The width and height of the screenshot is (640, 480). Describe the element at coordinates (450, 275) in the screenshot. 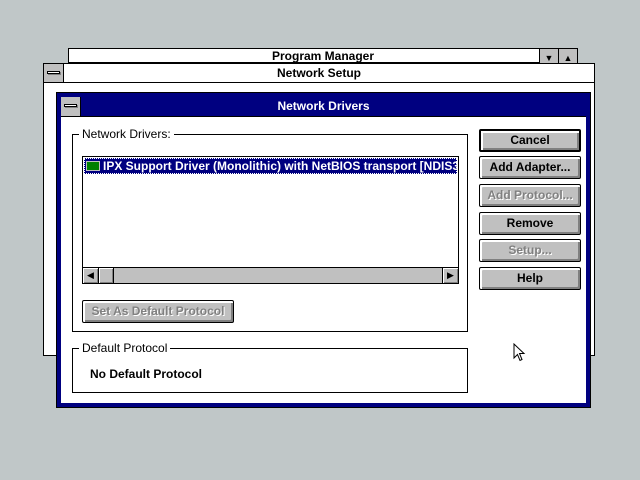

I see `scroll-right-icon: ▶` at that location.